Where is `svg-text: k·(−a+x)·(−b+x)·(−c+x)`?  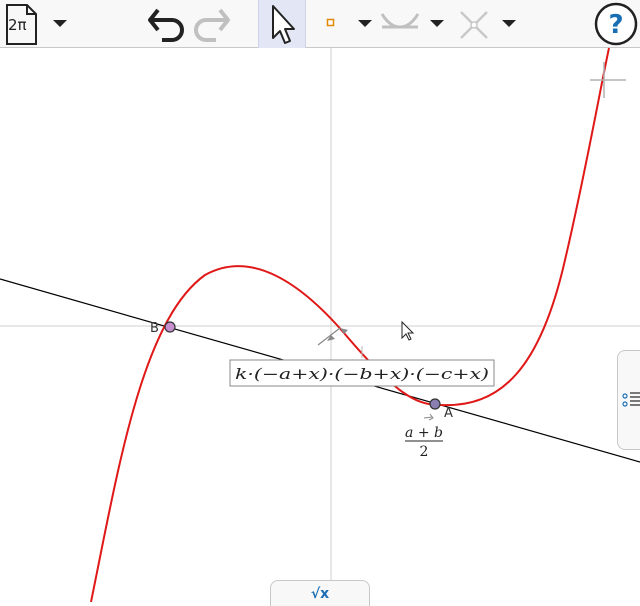 svg-text: k·(−a+x)·(−b+x)·(−c+x) is located at coordinates (362, 374).